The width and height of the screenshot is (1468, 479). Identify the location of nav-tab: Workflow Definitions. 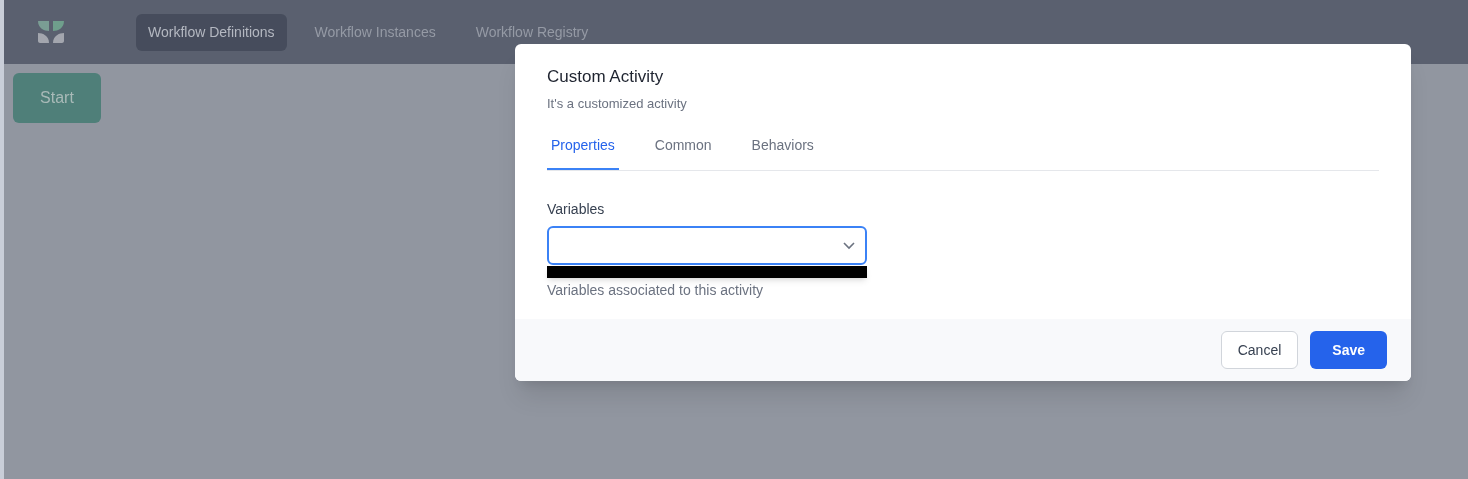
(211, 32).